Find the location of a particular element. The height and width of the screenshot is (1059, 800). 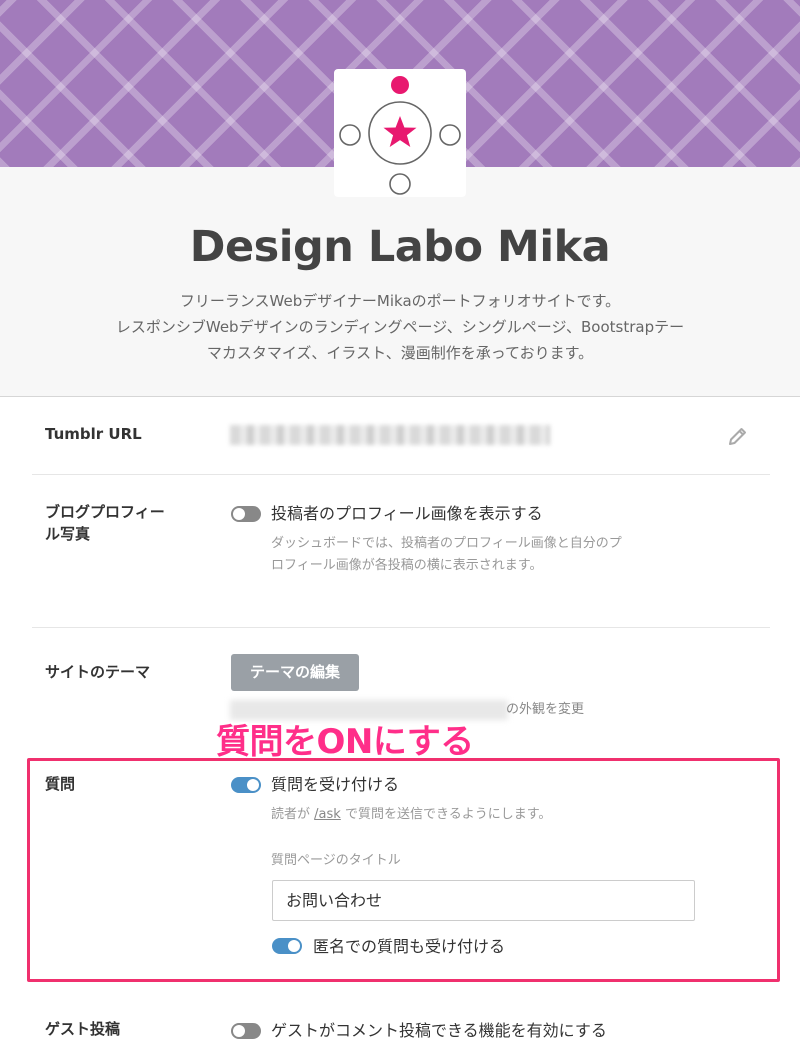

guest-toggle is located at coordinates (246, 1031).